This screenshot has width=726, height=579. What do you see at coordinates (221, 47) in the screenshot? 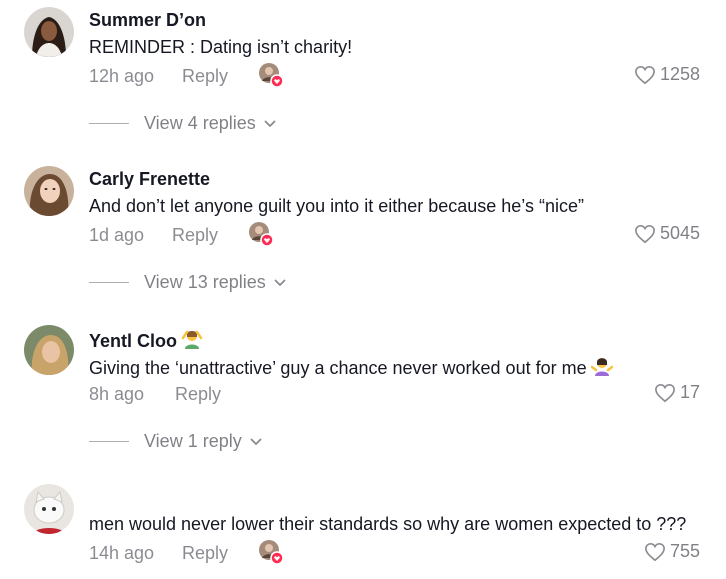
I see `comment-text: REMINDER : Dating isn’t charity!` at bounding box center [221, 47].